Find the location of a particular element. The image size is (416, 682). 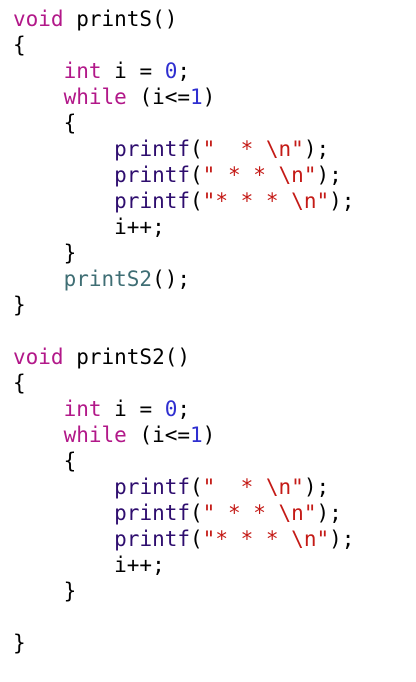

code-token-plain: (); is located at coordinates (171, 279).